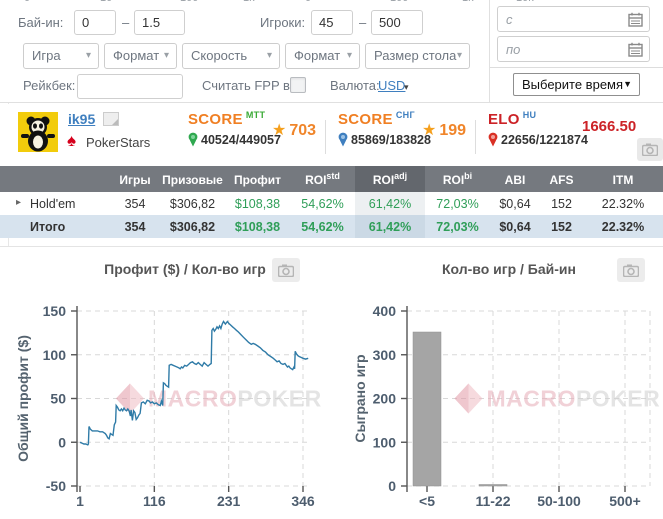 This screenshot has height=519, width=663. What do you see at coordinates (241, 140) in the screenshot?
I see `score-rank: 40524/449057` at bounding box center [241, 140].